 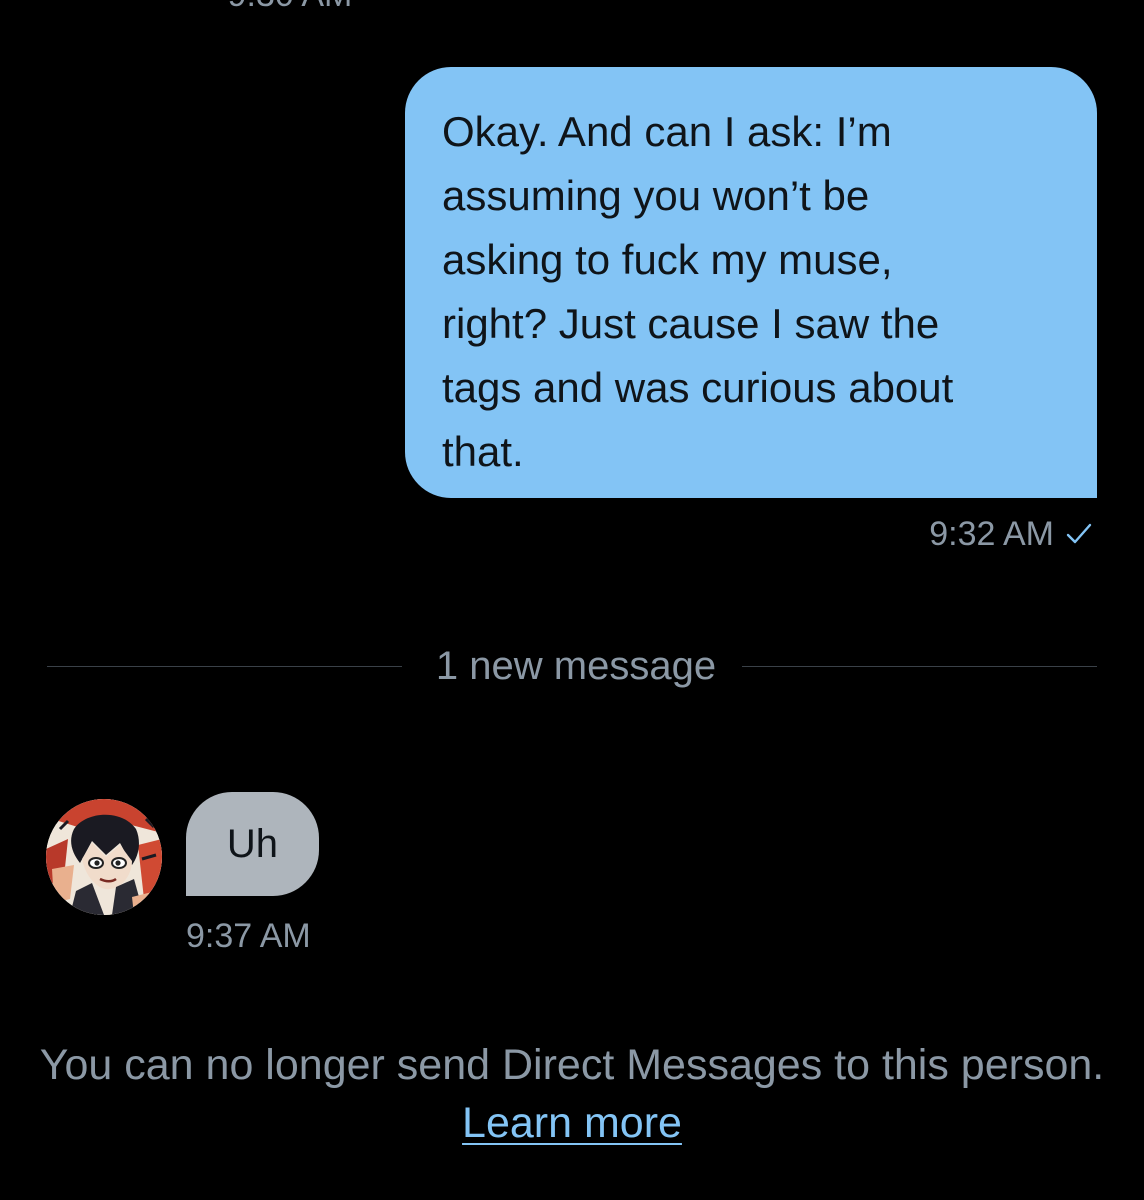 I want to click on received-message-bubble: Uh, so click(x=252, y=844).